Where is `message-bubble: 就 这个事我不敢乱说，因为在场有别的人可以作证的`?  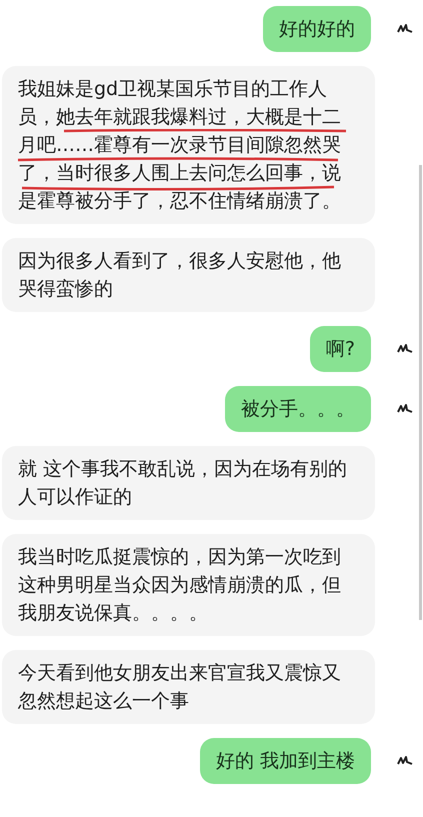 message-bubble: 就 这个事我不敢乱说，因为在场有别的人可以作证的 is located at coordinates (188, 483).